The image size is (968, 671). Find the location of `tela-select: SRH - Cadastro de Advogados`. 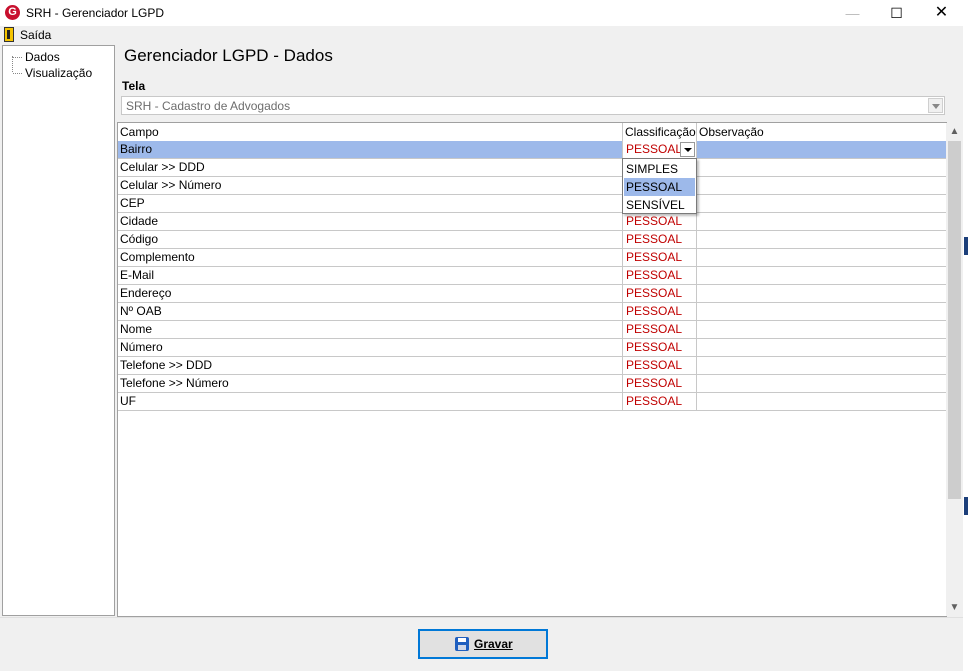

tela-select: SRH - Cadastro de Advogados is located at coordinates (533, 105).